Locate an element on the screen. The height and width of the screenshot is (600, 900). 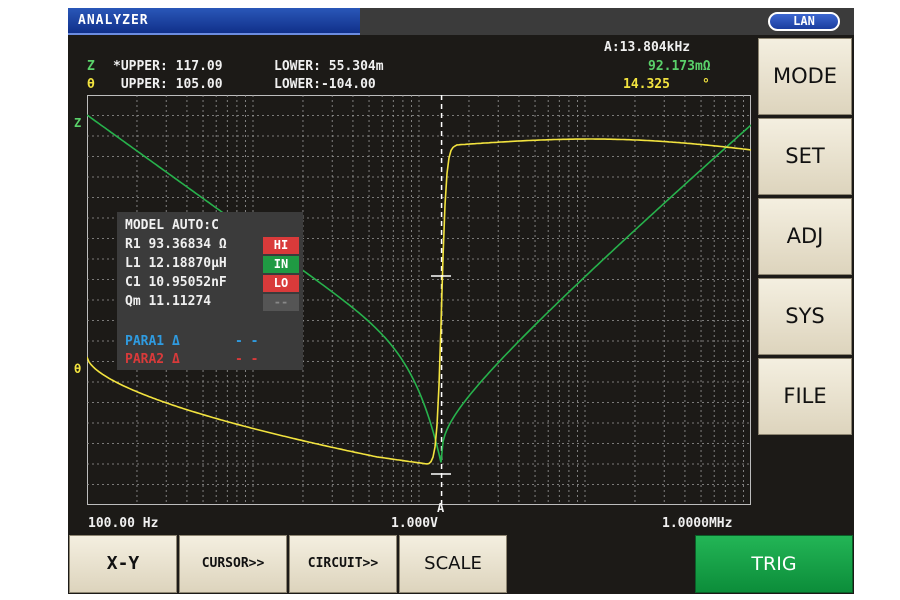
l1-value: L1 12.18870μH is located at coordinates (176, 263).